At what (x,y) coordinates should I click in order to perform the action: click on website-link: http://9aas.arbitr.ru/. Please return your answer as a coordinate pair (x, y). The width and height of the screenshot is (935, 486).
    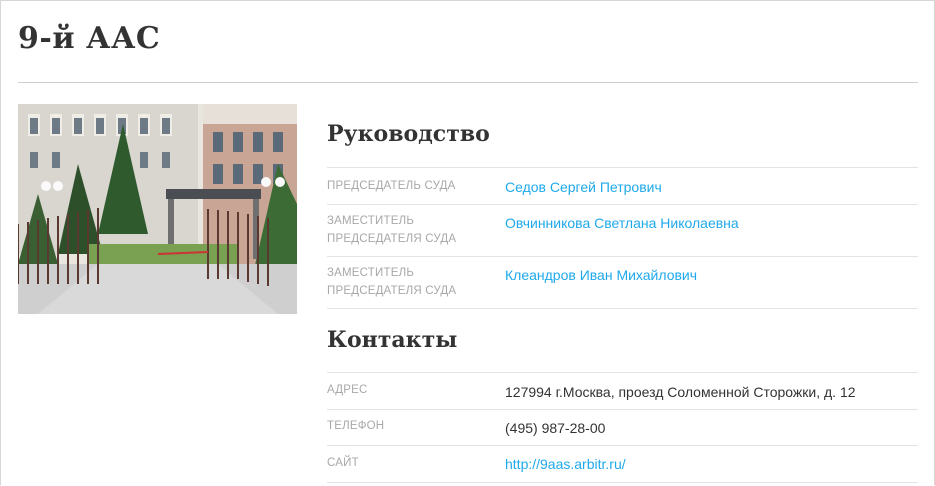
    Looking at the image, I should click on (565, 464).